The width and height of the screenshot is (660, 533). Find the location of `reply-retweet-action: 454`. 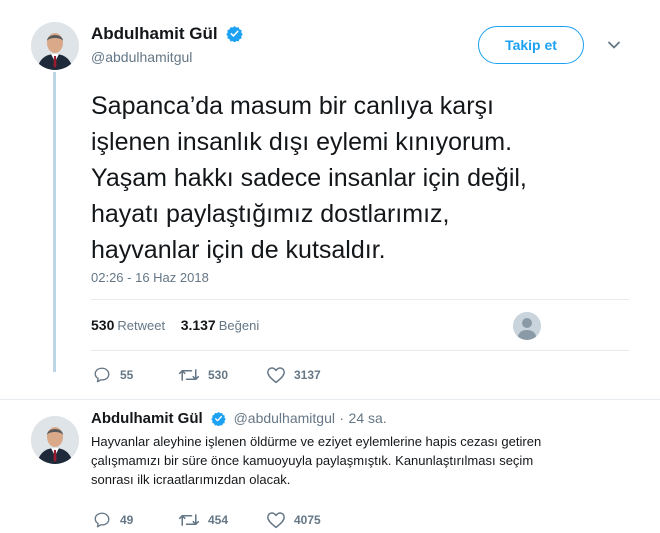

reply-retweet-action: 454 is located at coordinates (203, 520).